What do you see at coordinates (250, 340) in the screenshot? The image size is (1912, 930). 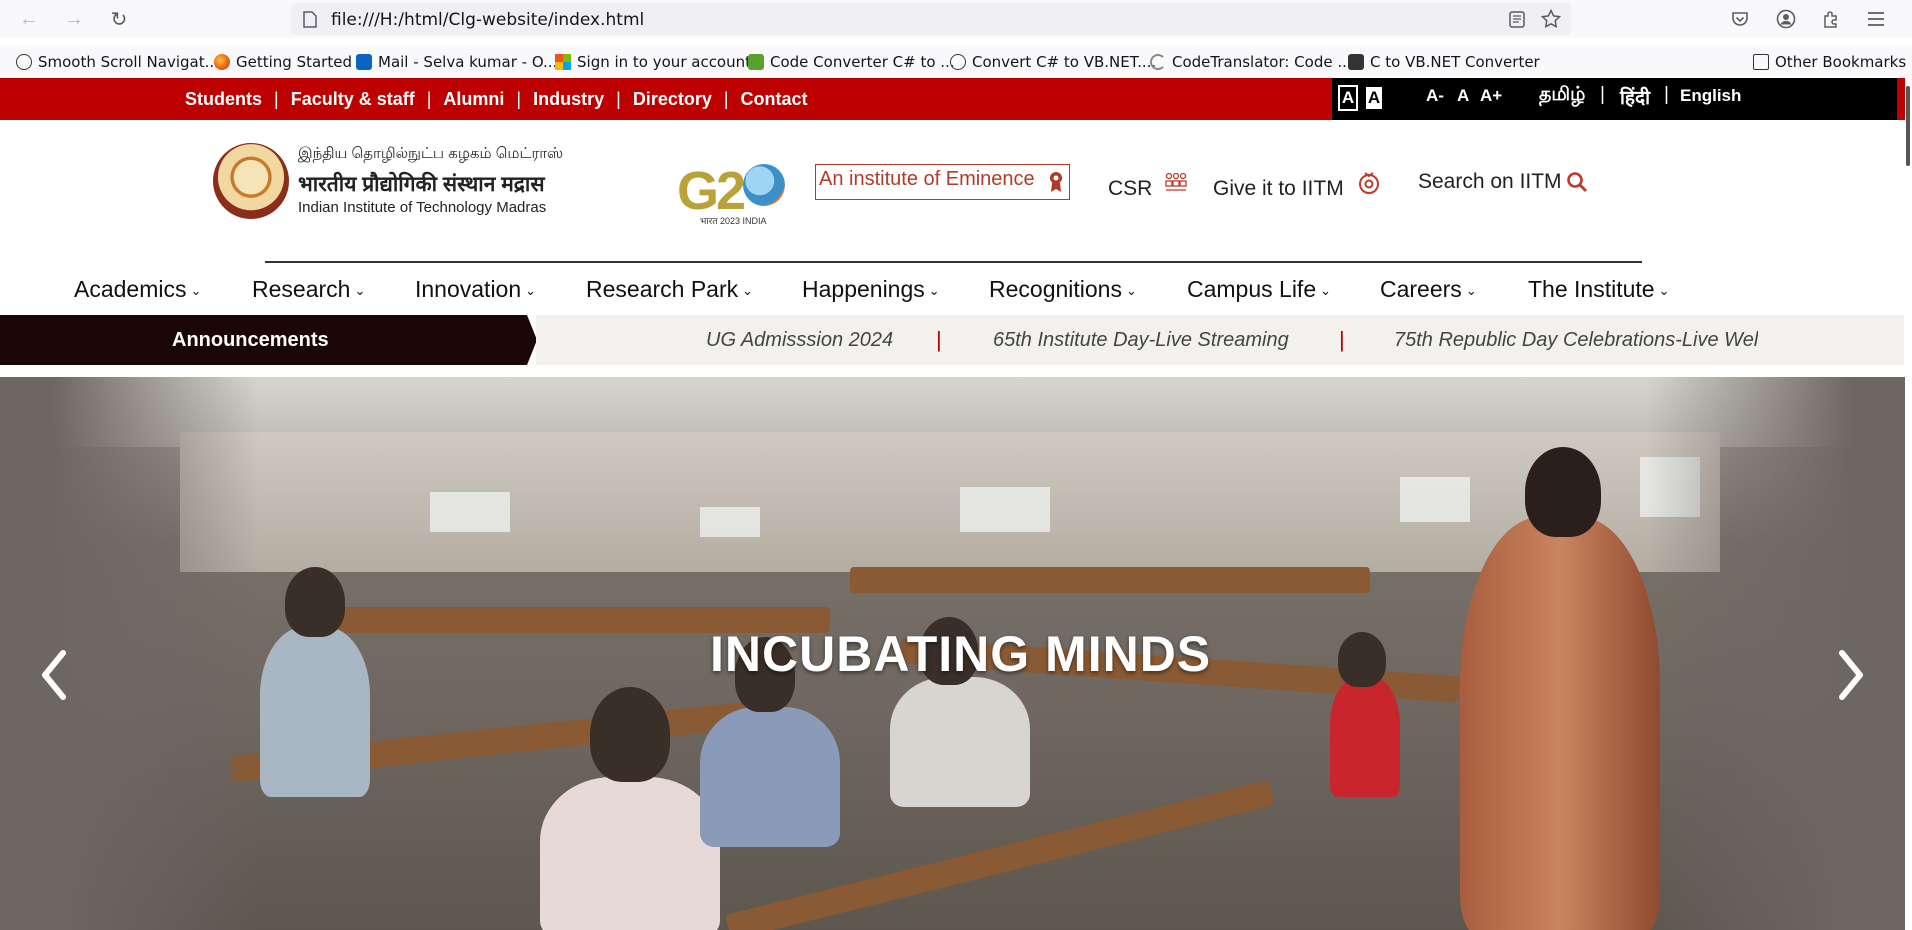 I see `announcements-title: Announcements` at bounding box center [250, 340].